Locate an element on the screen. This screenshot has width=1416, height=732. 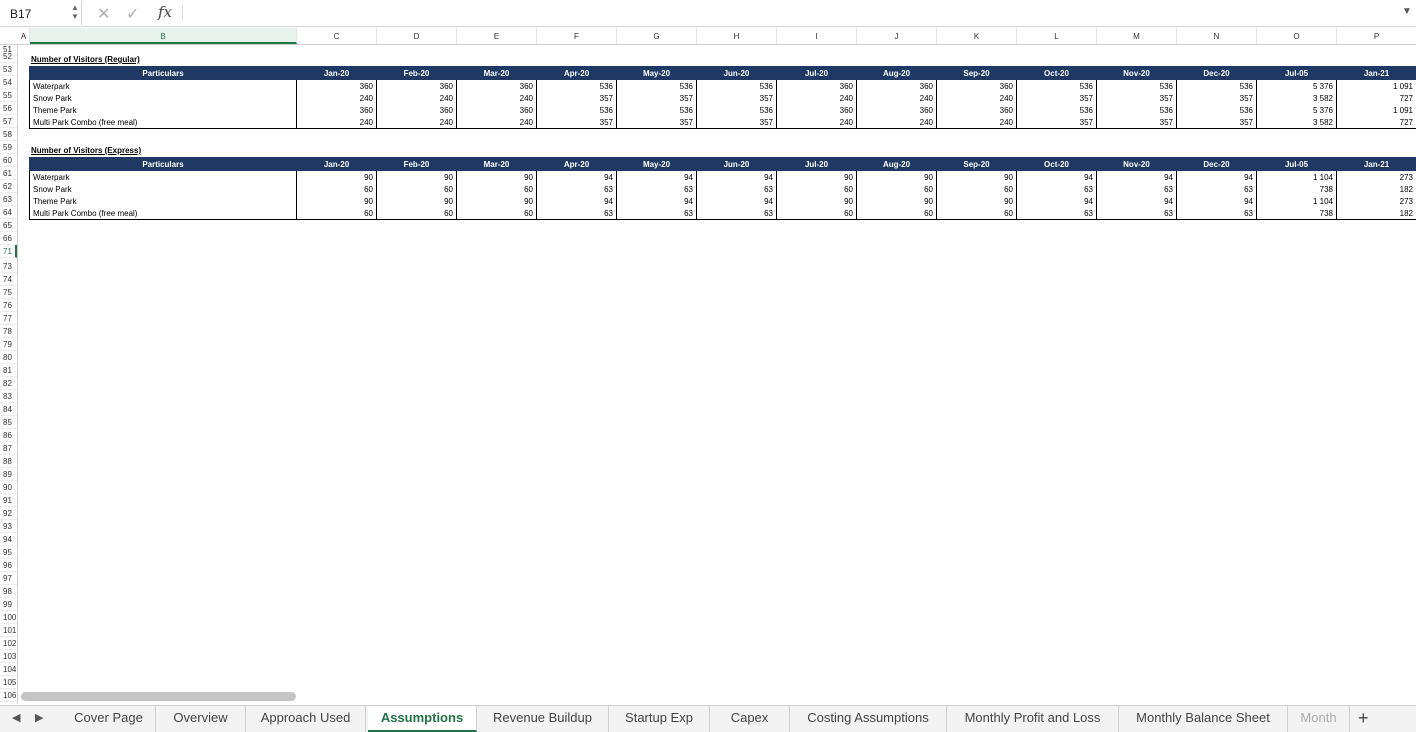
row-label-cell: Theme Park is located at coordinates (163, 110).